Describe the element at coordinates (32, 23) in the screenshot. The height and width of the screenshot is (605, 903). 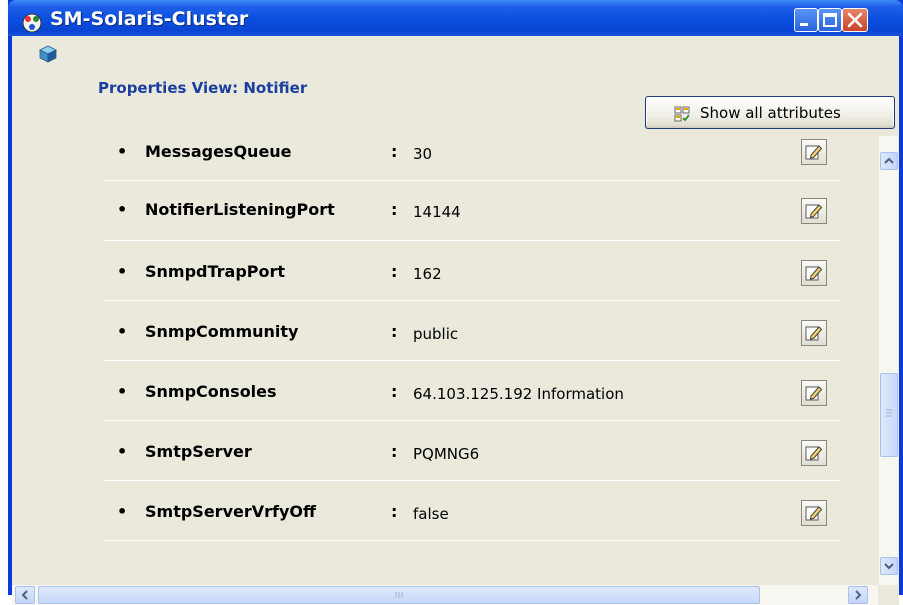
I see `cluster-app-icon` at that location.